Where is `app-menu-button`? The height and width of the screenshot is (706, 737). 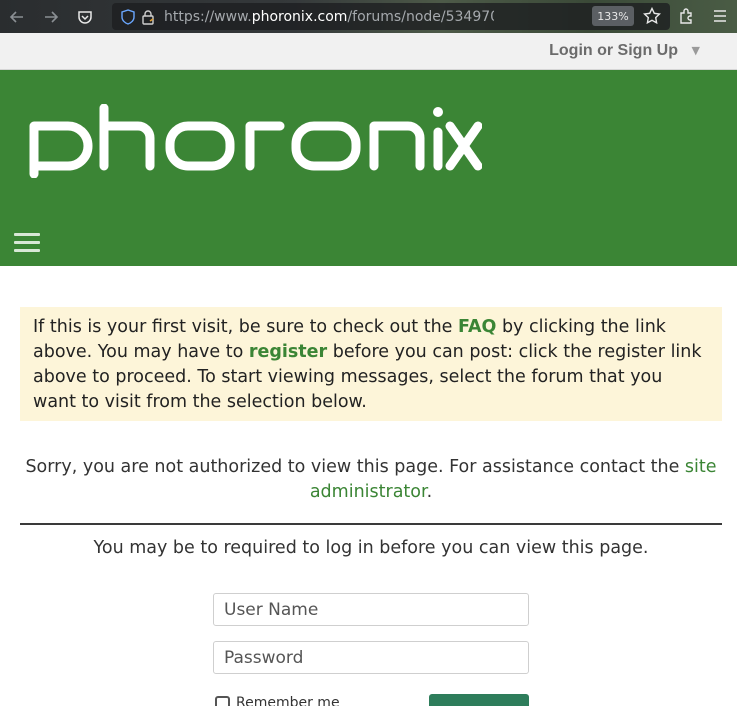 app-menu-button is located at coordinates (720, 16).